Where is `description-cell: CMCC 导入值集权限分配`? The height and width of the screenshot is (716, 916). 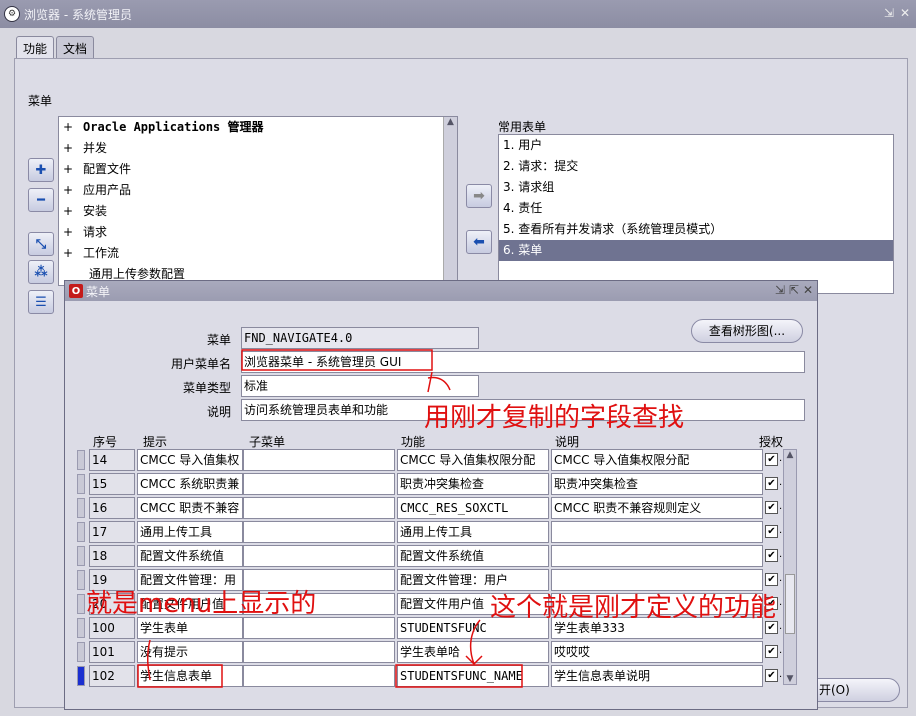 description-cell: CMCC 导入值集权限分配 is located at coordinates (657, 460).